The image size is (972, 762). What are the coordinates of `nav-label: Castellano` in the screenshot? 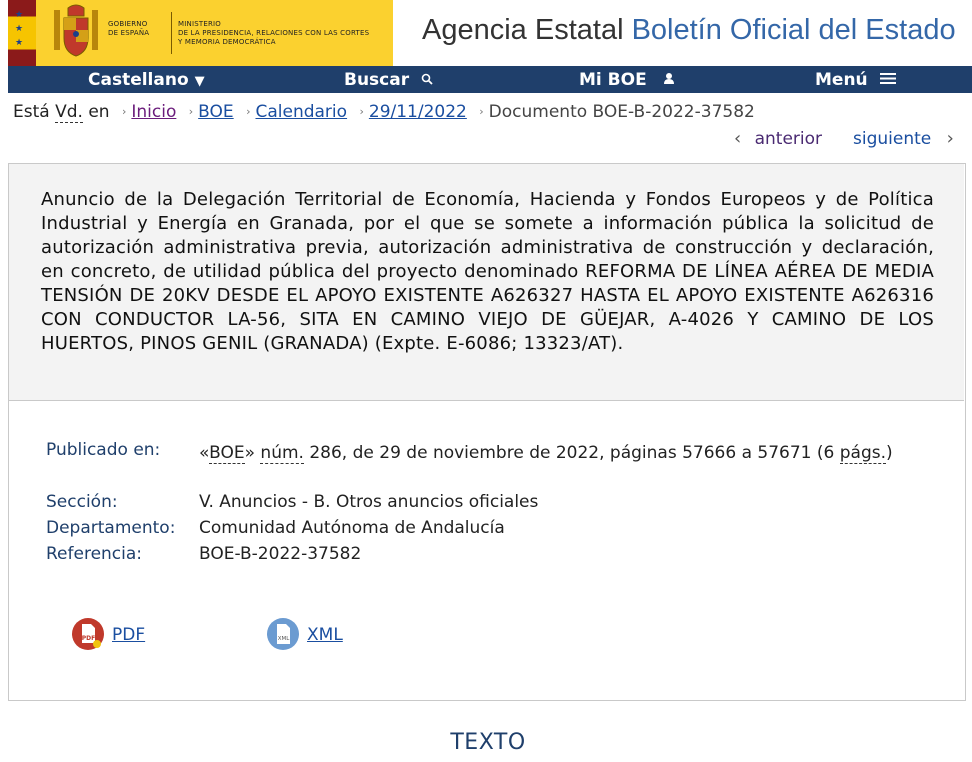 It's located at (138, 80).